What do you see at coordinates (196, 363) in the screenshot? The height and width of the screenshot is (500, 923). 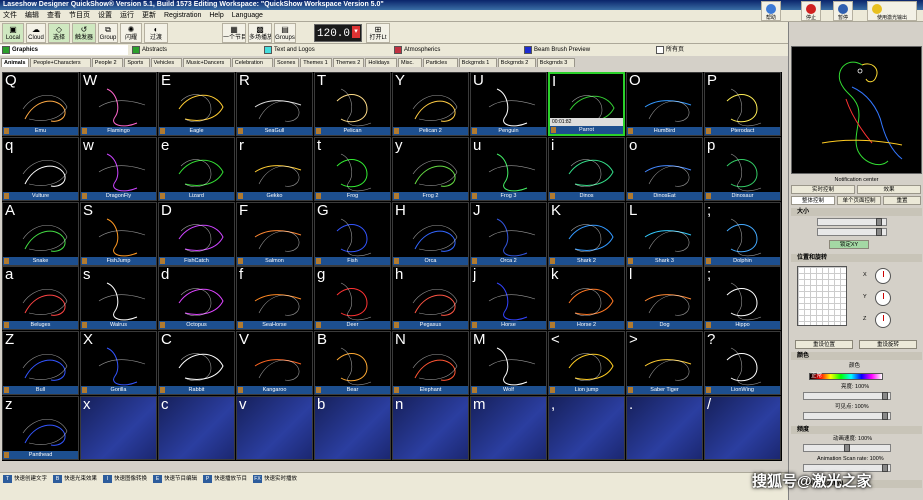 I see `cue-tile: C Rabbit` at bounding box center [196, 363].